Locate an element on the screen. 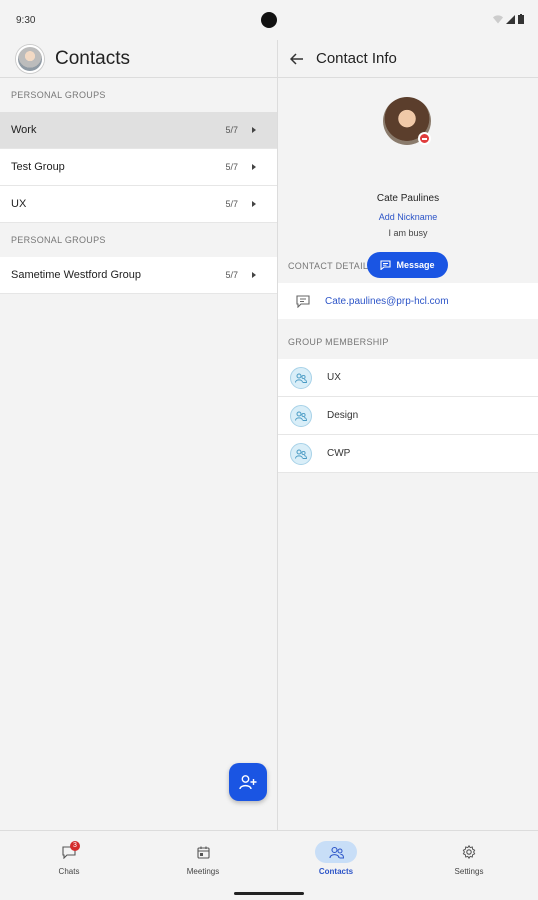 The height and width of the screenshot is (900, 538). page-title: Contacts is located at coordinates (92, 58).